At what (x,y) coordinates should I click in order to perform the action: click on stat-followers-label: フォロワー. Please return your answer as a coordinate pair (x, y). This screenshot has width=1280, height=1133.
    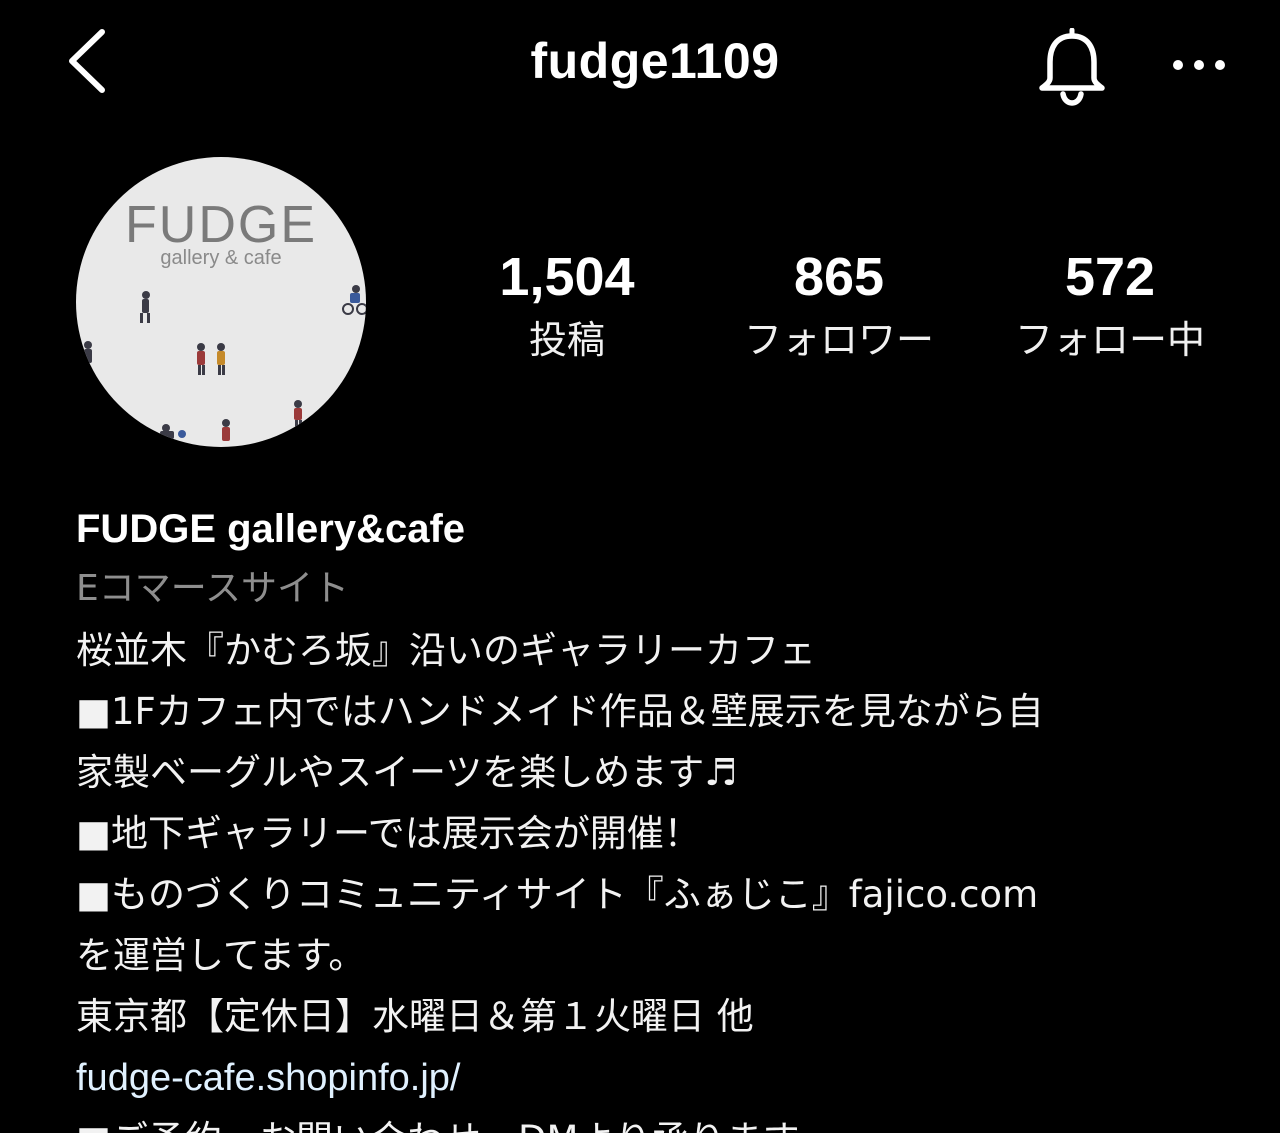
    Looking at the image, I should click on (838, 340).